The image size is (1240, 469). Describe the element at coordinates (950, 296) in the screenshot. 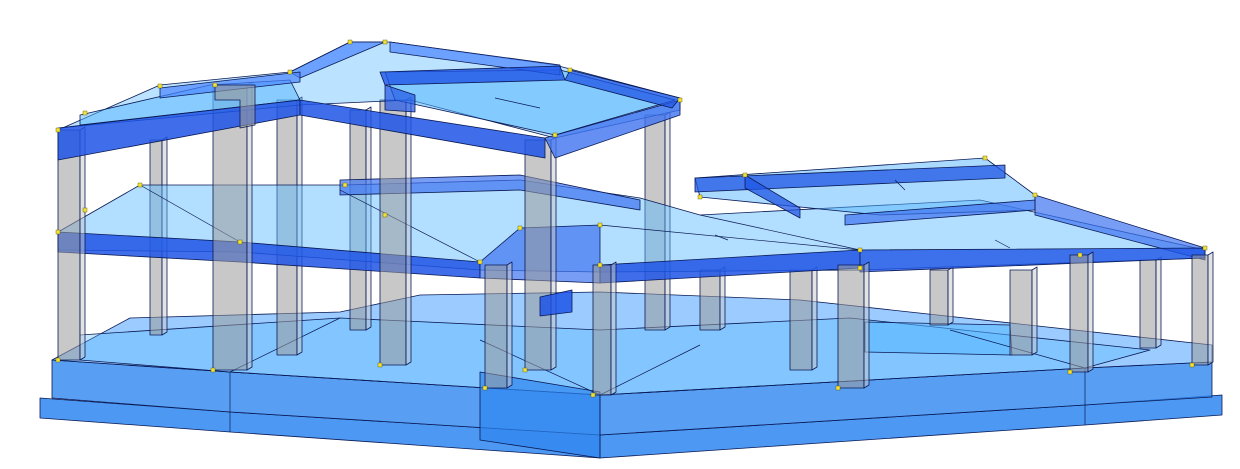

I see `column-back-7-side` at that location.